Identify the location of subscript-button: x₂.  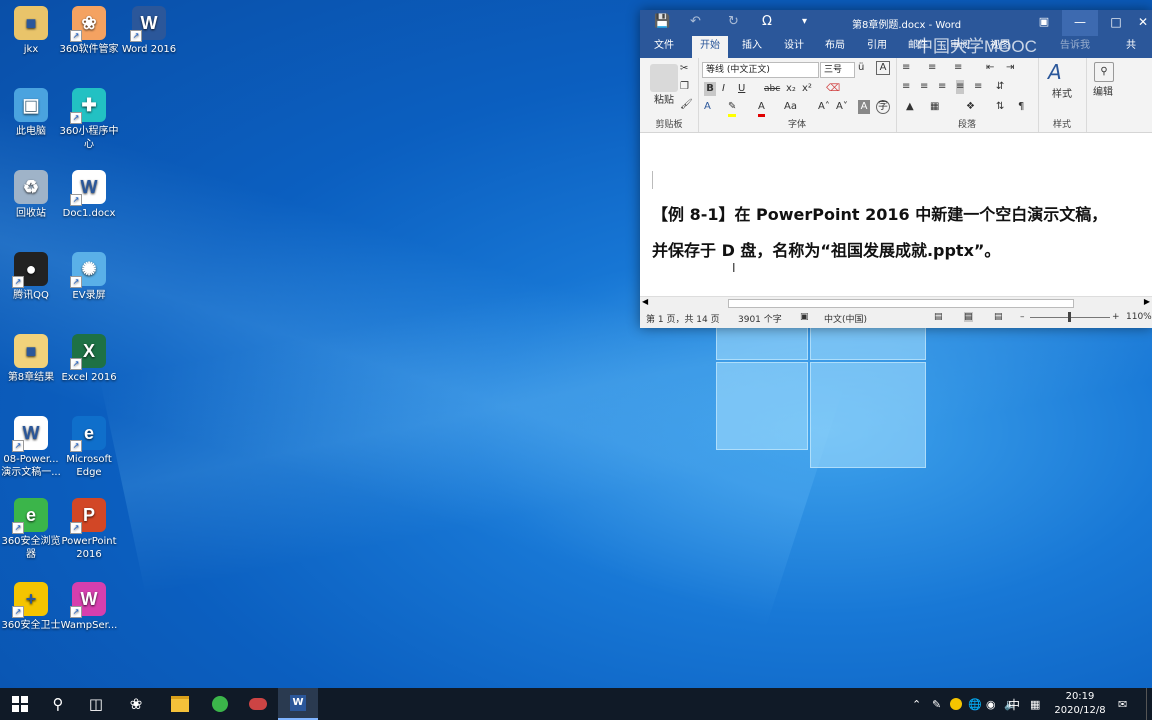
(791, 89).